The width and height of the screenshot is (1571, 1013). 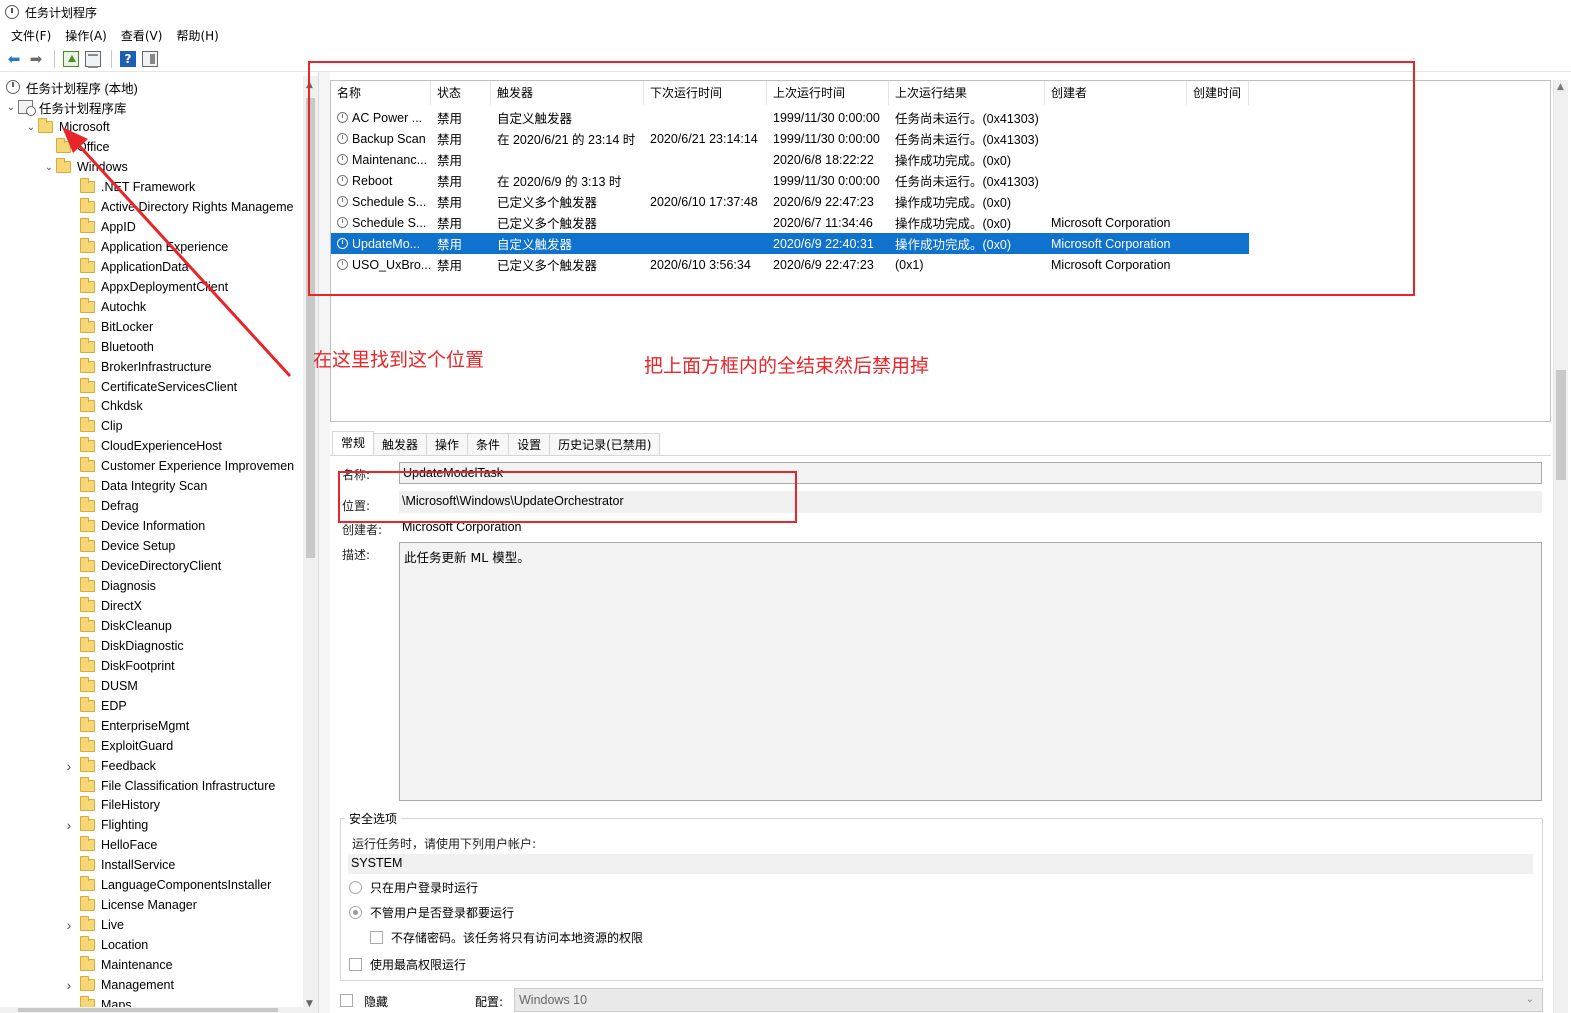 I want to click on tree-item-folder: CertificateServicesClient, so click(x=149, y=387).